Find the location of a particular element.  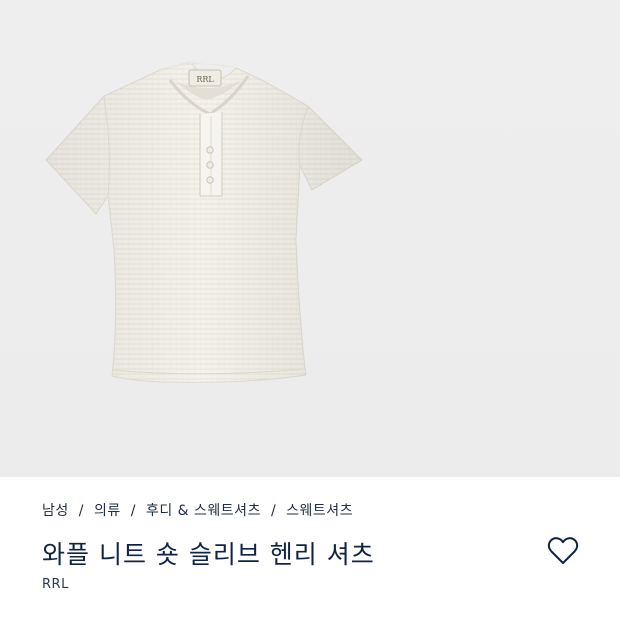

brand-name: RRL is located at coordinates (55, 584).